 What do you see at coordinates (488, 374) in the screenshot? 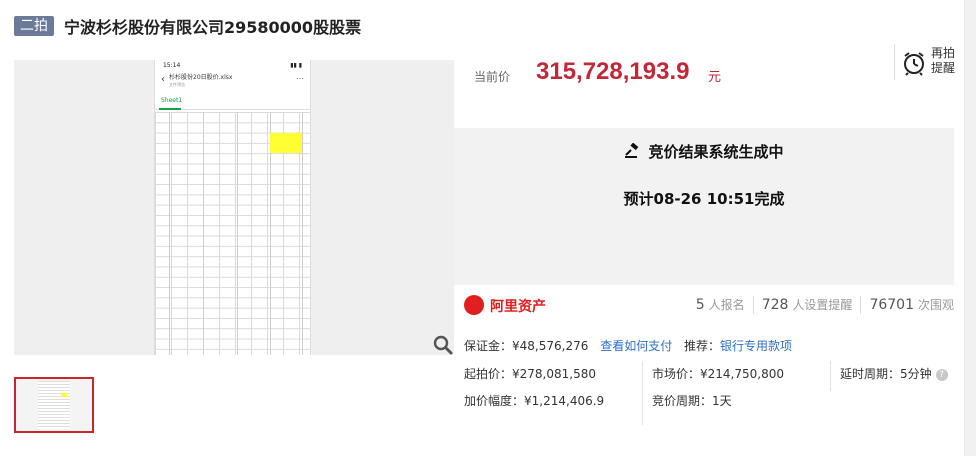
I see `start-price-label: 起拍价：` at bounding box center [488, 374].